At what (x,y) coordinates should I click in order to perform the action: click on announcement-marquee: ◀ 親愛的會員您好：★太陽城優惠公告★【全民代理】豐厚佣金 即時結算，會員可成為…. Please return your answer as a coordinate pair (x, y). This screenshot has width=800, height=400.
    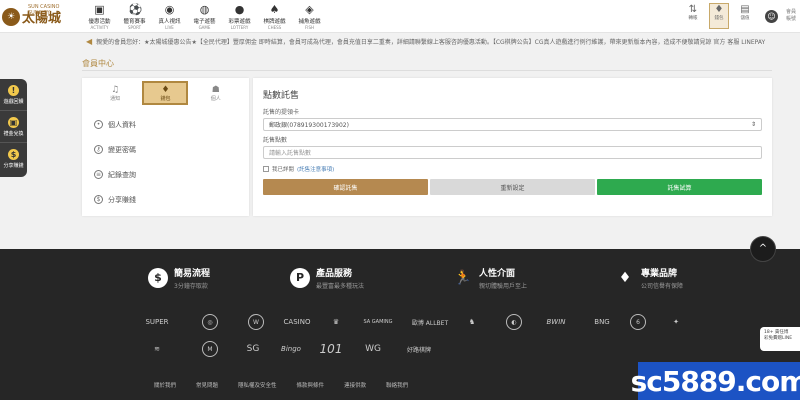
    Looking at the image, I should click on (440, 41).